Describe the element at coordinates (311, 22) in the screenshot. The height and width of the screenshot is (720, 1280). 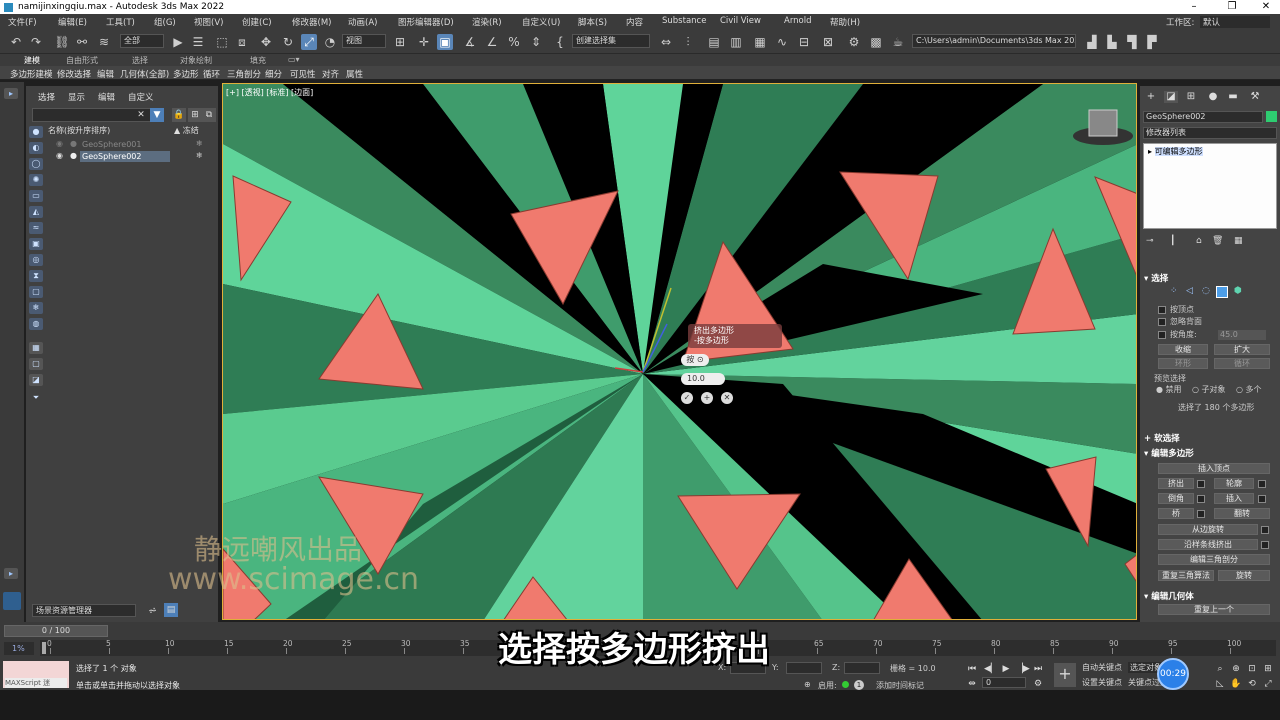
I see `menu-modifiers: 修改器(M)` at that location.